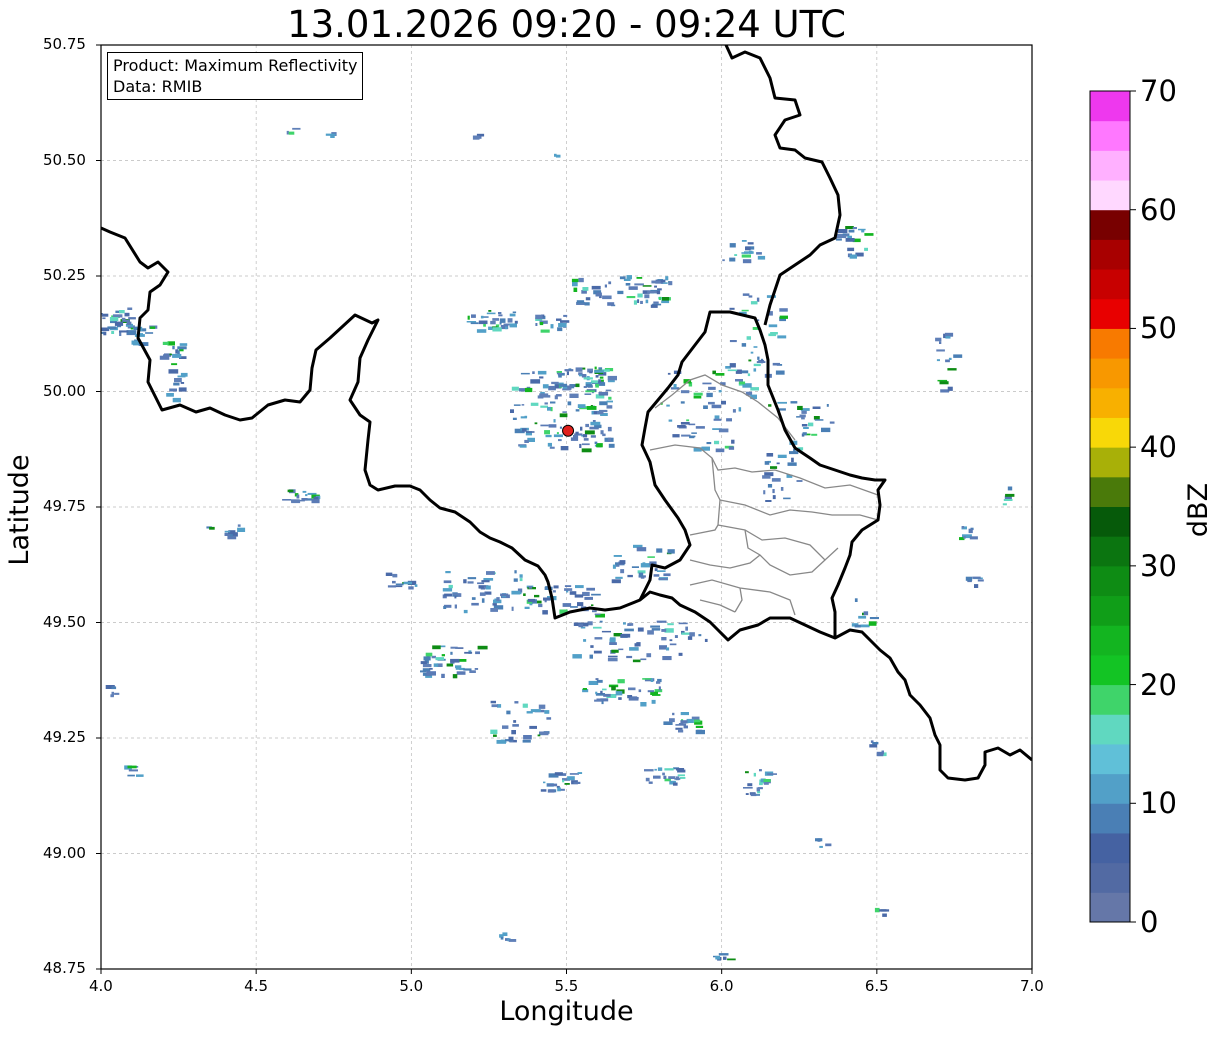  Describe the element at coordinates (235, 76) in the screenshot. I see `product-info-box: Product: Maximum Reflectivity Data: RMIB` at that location.